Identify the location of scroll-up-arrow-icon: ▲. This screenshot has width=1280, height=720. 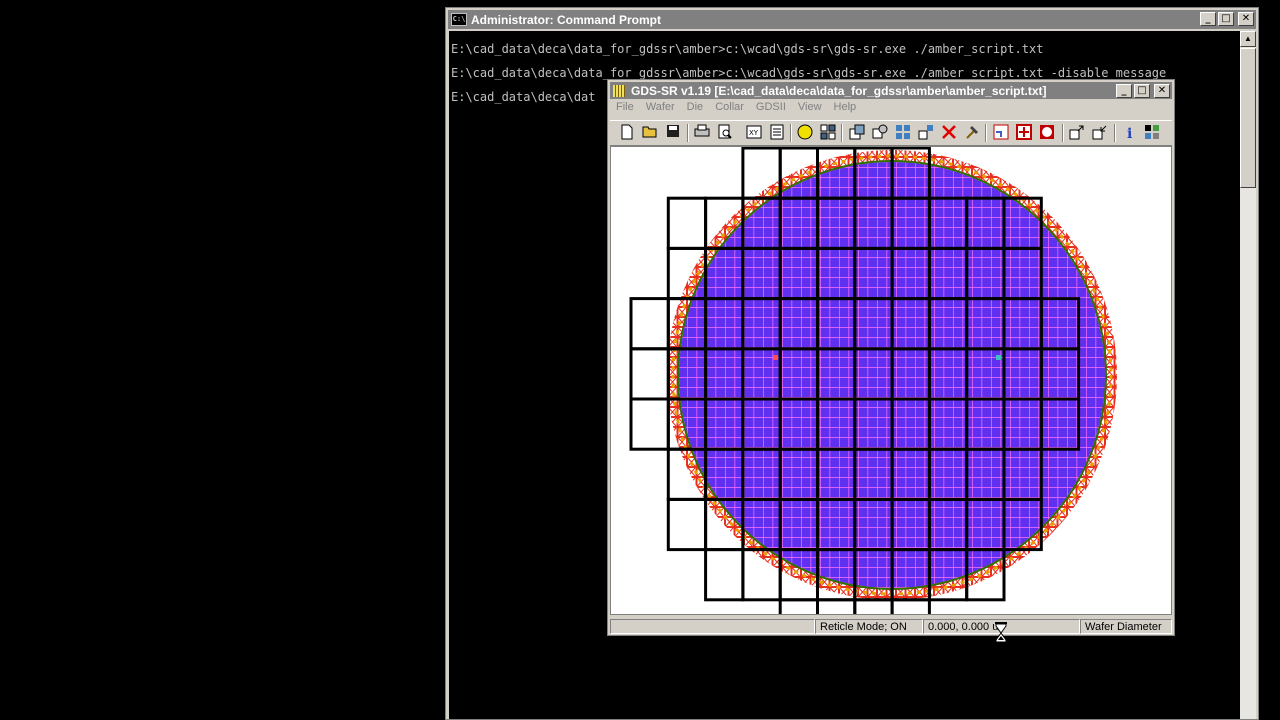
(1248, 39).